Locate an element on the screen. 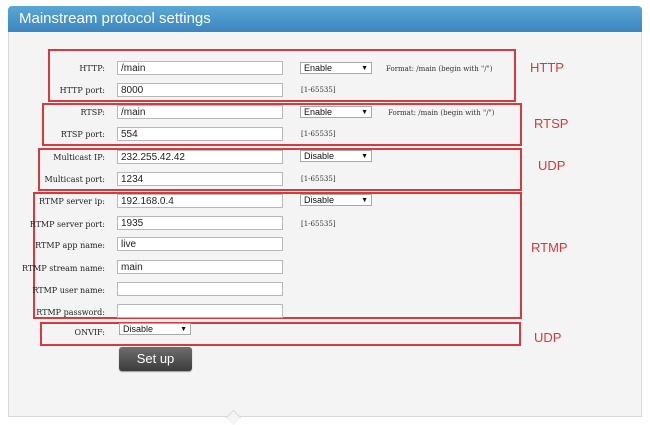 Image resolution: width=650 pixels, height=425 pixels. multicast-annotation-label: UDP is located at coordinates (552, 165).